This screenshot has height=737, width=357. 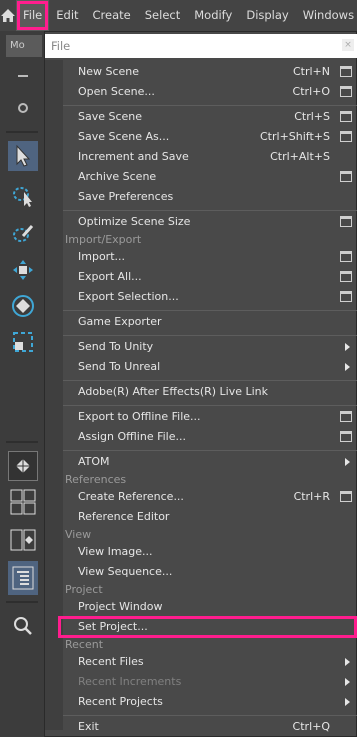 What do you see at coordinates (210, 117) in the screenshot?
I see `menu-item-save-scene: Save Scene Ctrl+S` at bounding box center [210, 117].